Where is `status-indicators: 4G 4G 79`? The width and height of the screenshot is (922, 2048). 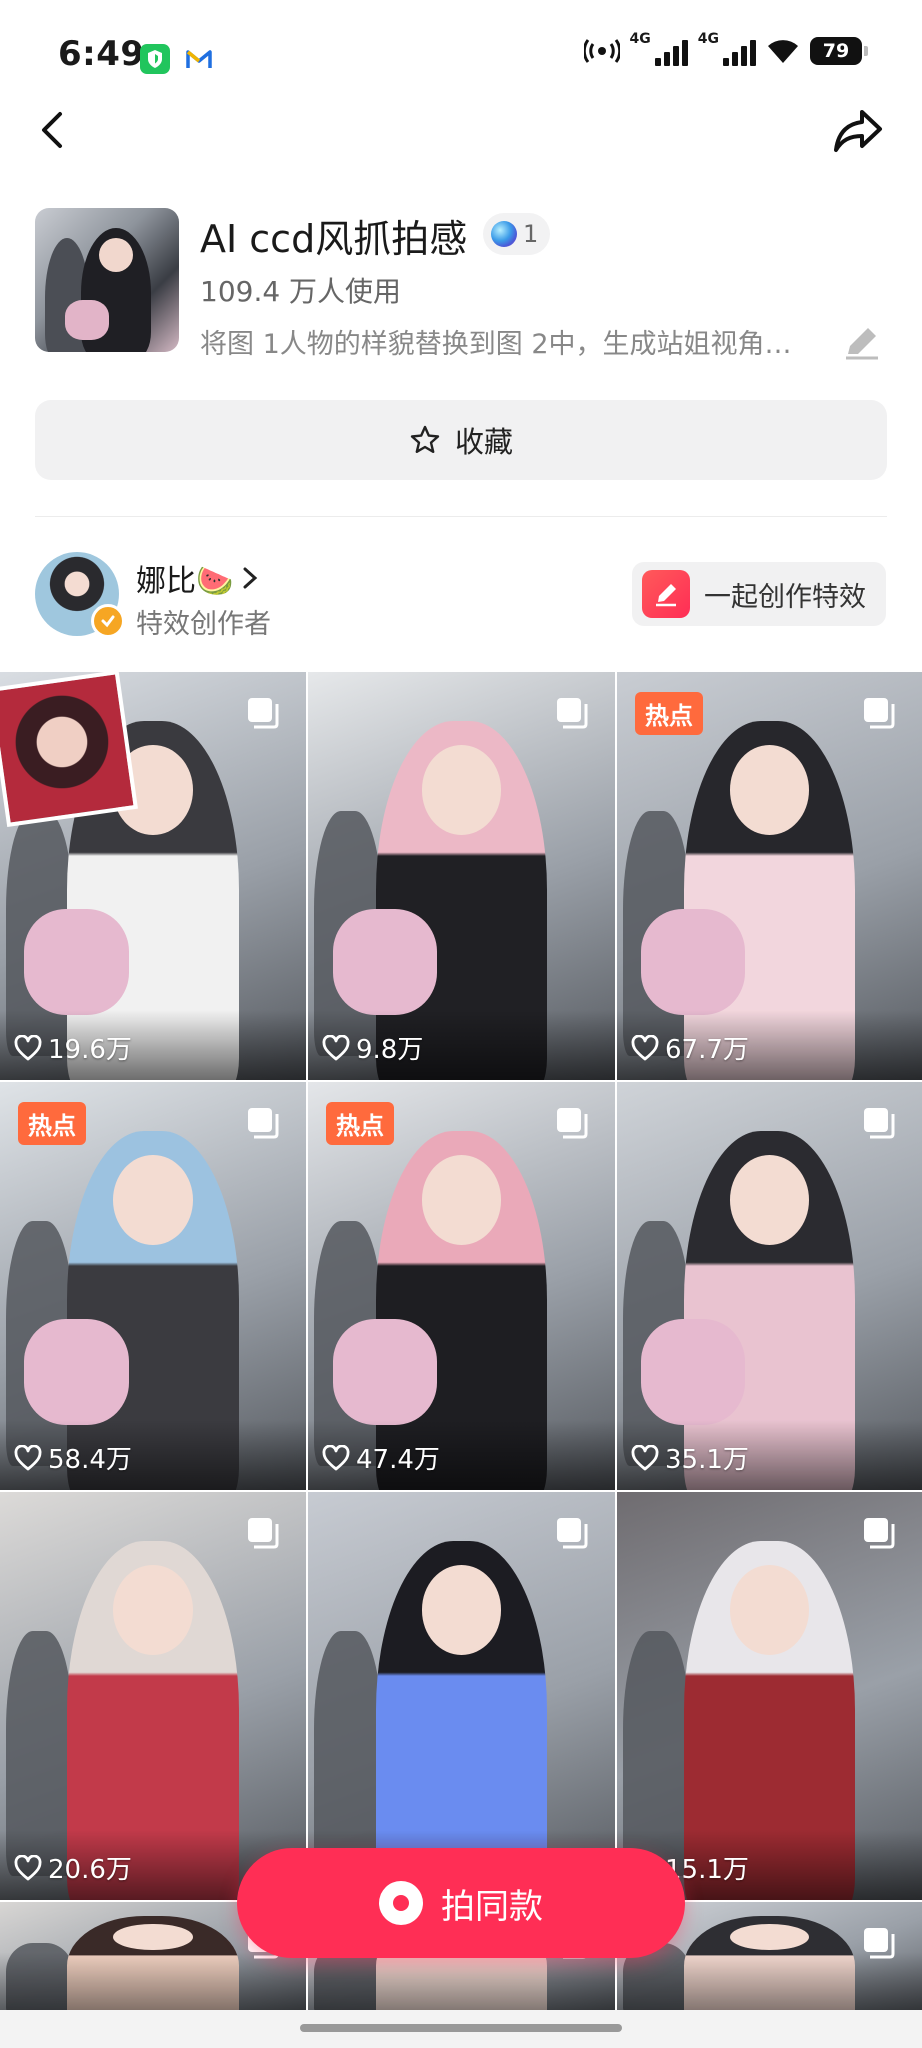 status-indicators: 4G 4G 79 is located at coordinates (725, 48).